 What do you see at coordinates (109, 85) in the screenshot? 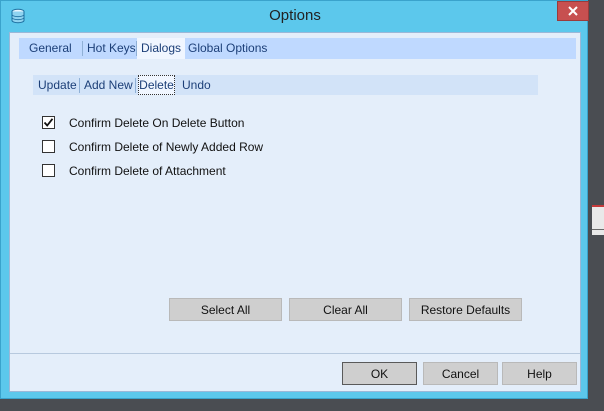
I see `tab-add-new: Add New` at bounding box center [109, 85].